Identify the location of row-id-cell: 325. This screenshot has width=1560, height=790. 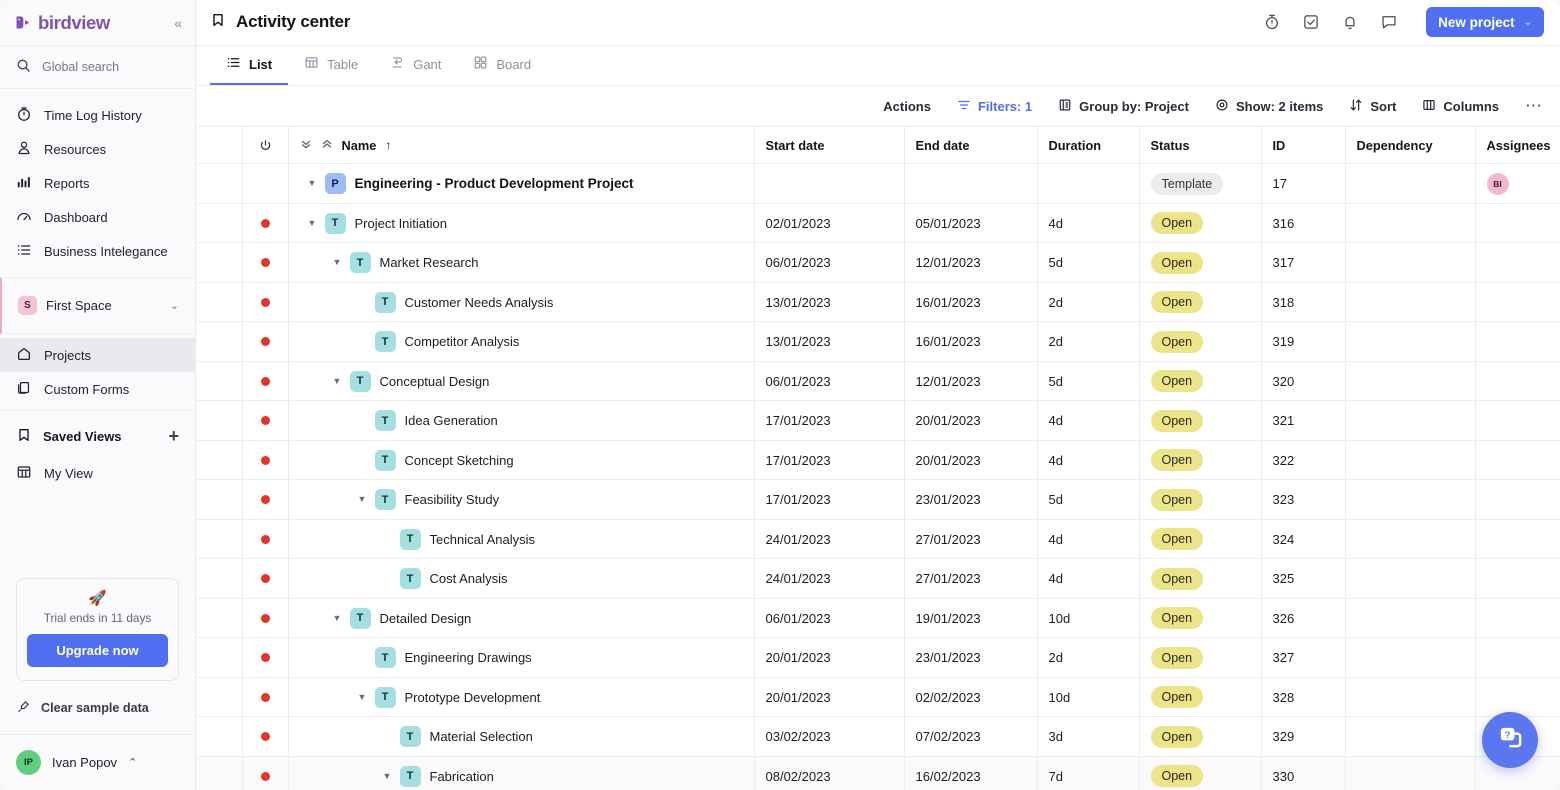
(1303, 578).